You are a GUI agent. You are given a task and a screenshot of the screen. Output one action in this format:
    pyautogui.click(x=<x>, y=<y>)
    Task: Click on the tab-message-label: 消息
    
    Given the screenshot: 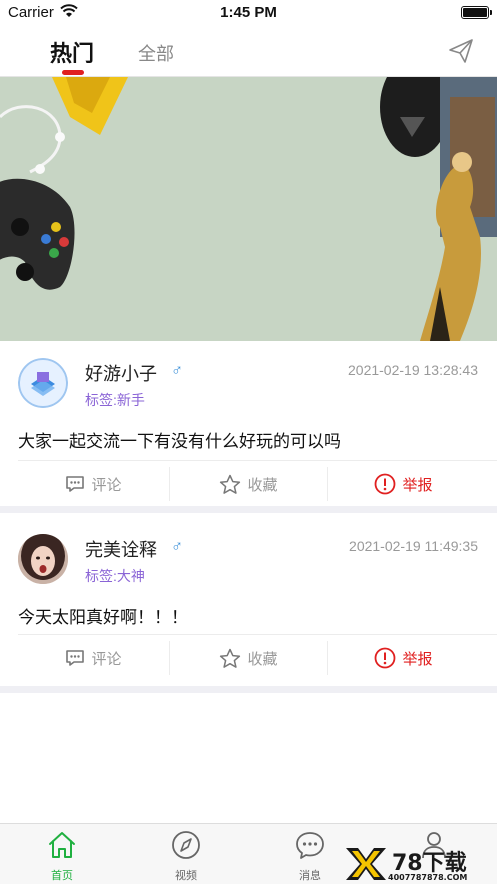 What is the action you would take?
    pyautogui.click(x=310, y=876)
    